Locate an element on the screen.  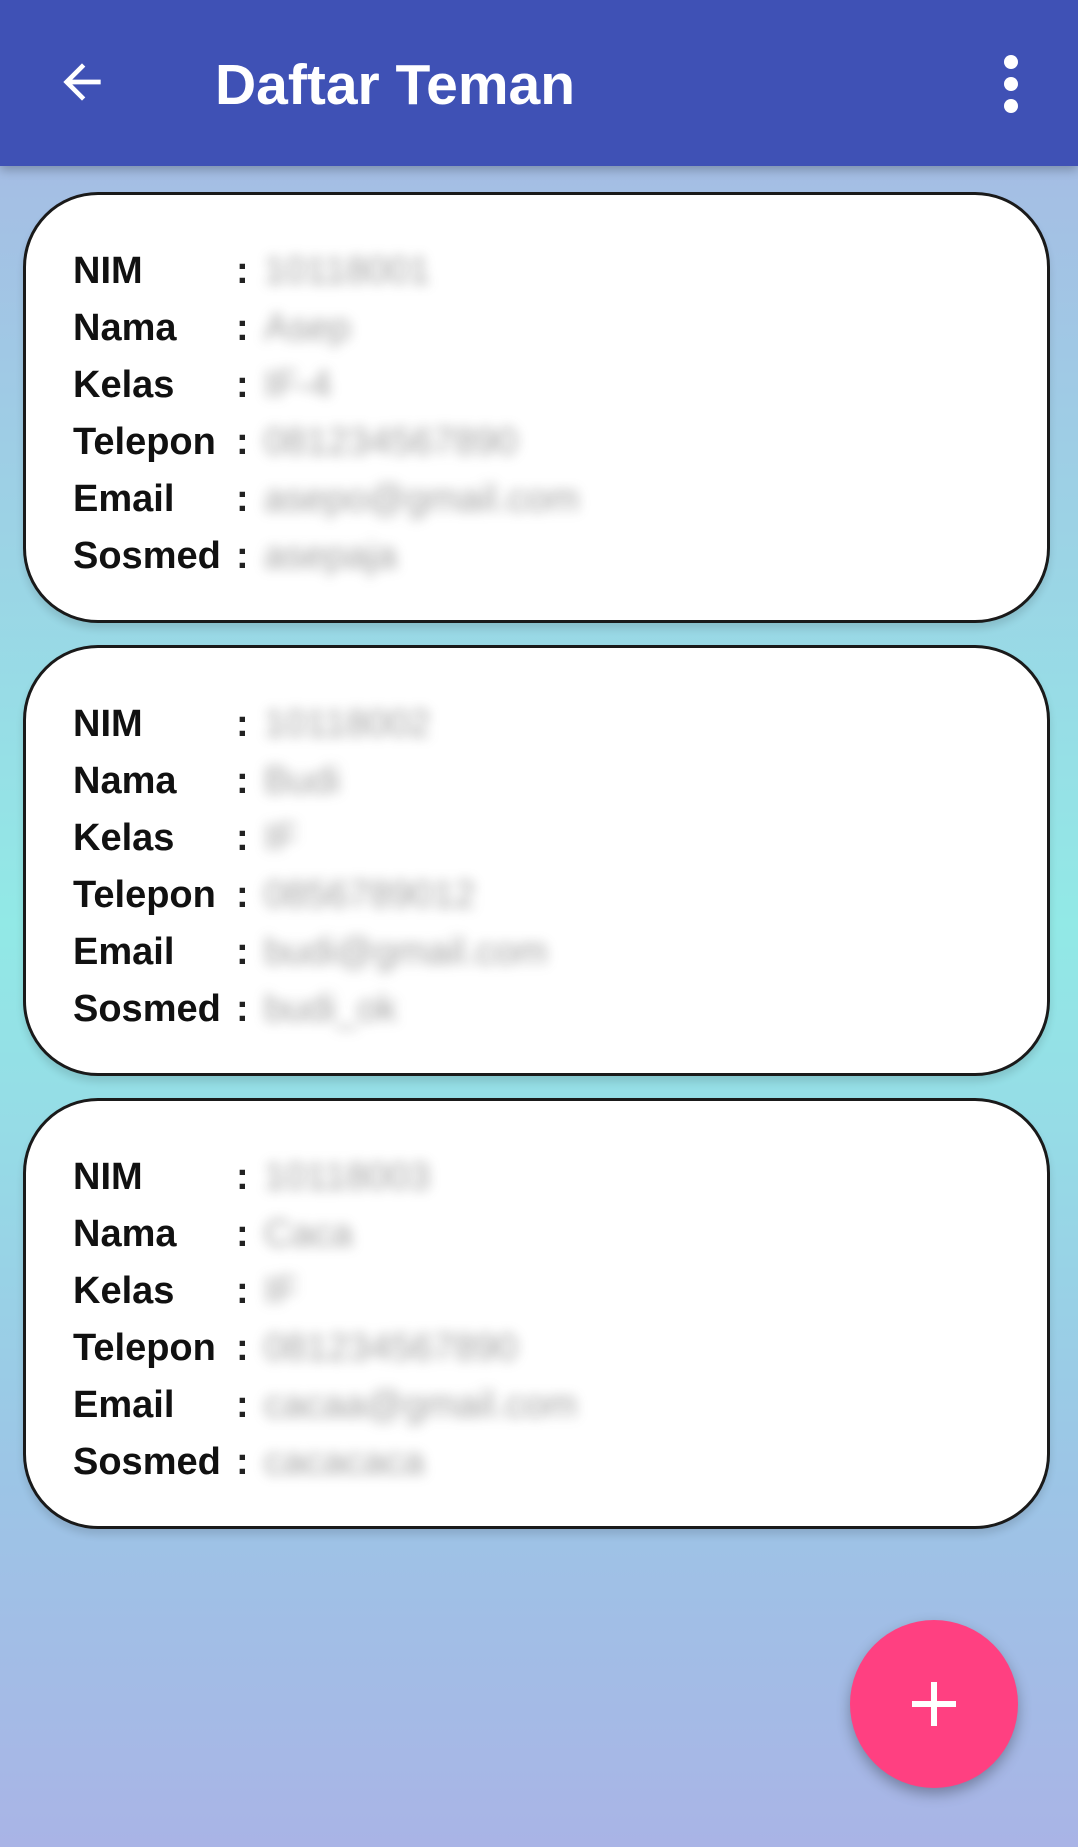
nim-row: NIM : 10118002 is located at coordinates (251, 724).